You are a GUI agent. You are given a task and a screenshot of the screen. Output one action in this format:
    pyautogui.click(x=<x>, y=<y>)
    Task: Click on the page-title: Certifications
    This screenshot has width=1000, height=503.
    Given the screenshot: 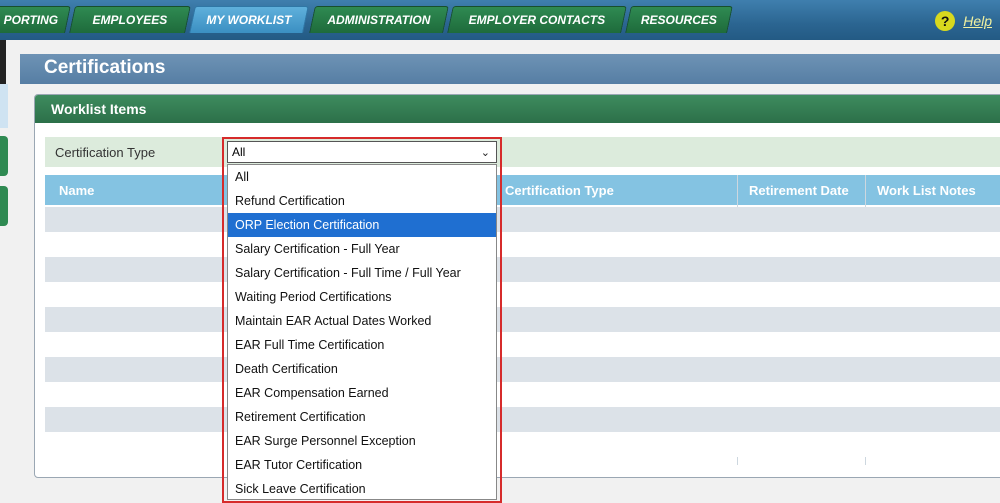 What is the action you would take?
    pyautogui.click(x=105, y=67)
    